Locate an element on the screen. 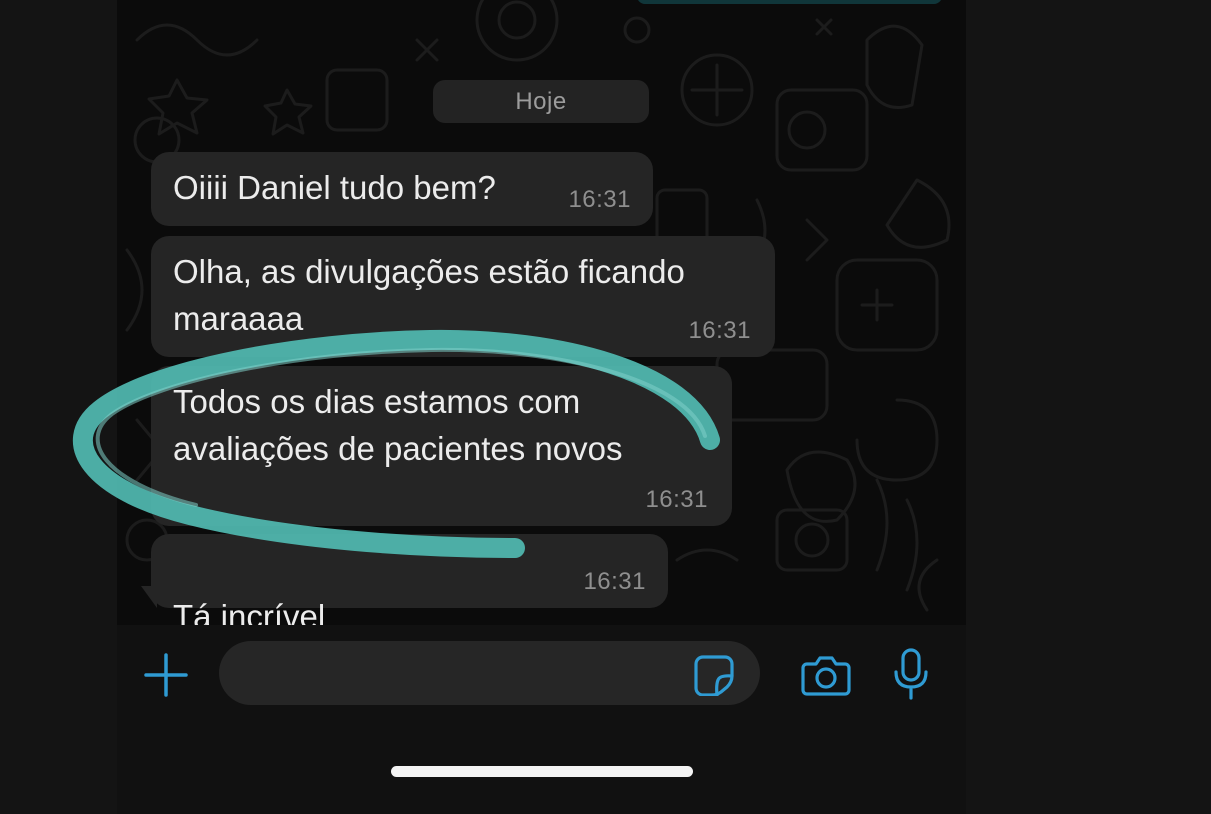 The height and width of the screenshot is (814, 1211). message-text-content: Tá incrível is located at coordinates (249, 611).